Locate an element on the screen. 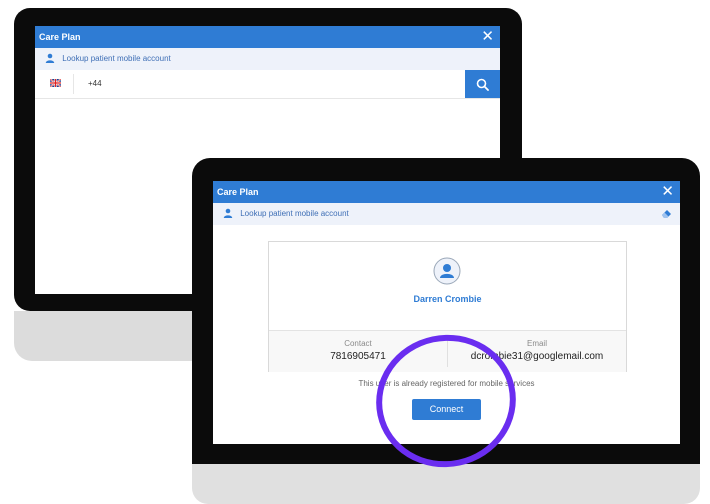 This screenshot has height=504, width=710. search-button is located at coordinates (482, 84).